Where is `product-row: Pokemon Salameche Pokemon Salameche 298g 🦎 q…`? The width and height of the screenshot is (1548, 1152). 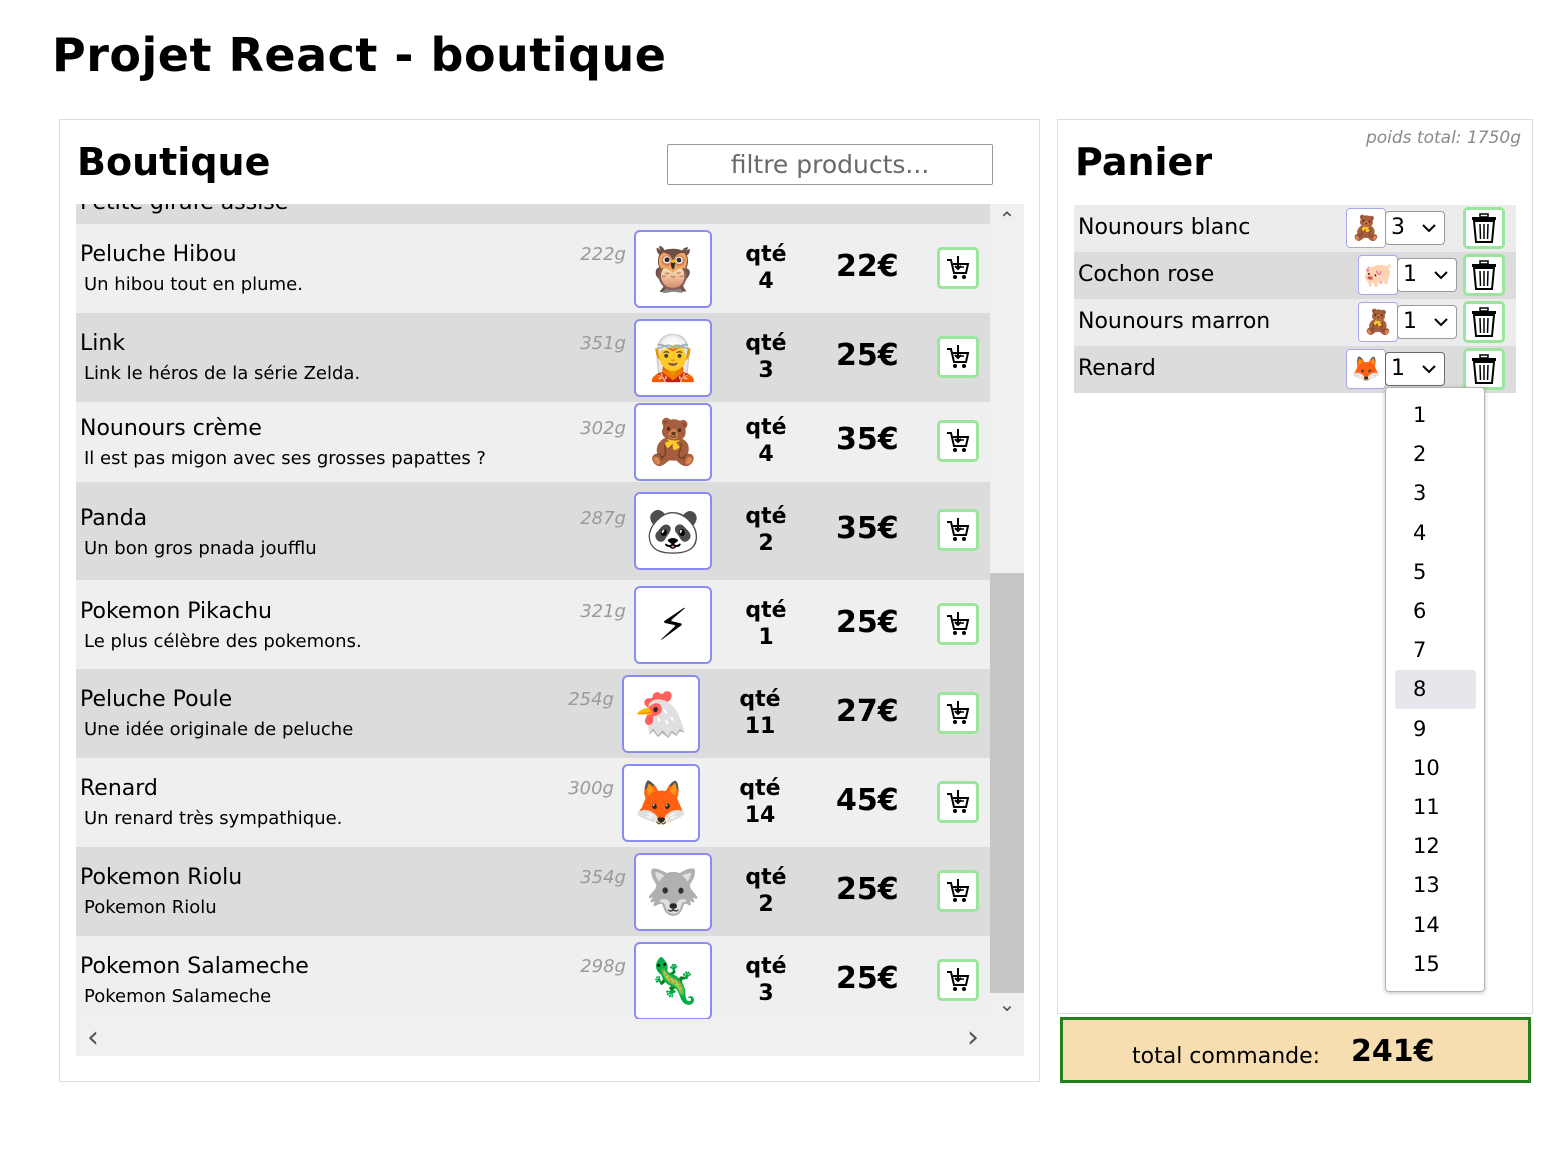
product-row: Pokemon Salameche Pokemon Salameche 298g 🦎 q… is located at coordinates (533, 977).